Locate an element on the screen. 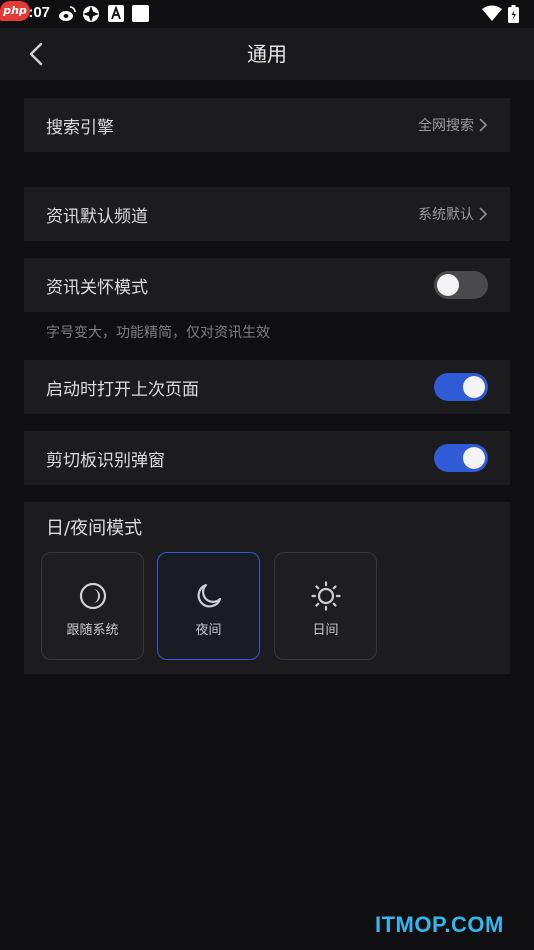  watermark: ITMOP.COM is located at coordinates (439, 924).